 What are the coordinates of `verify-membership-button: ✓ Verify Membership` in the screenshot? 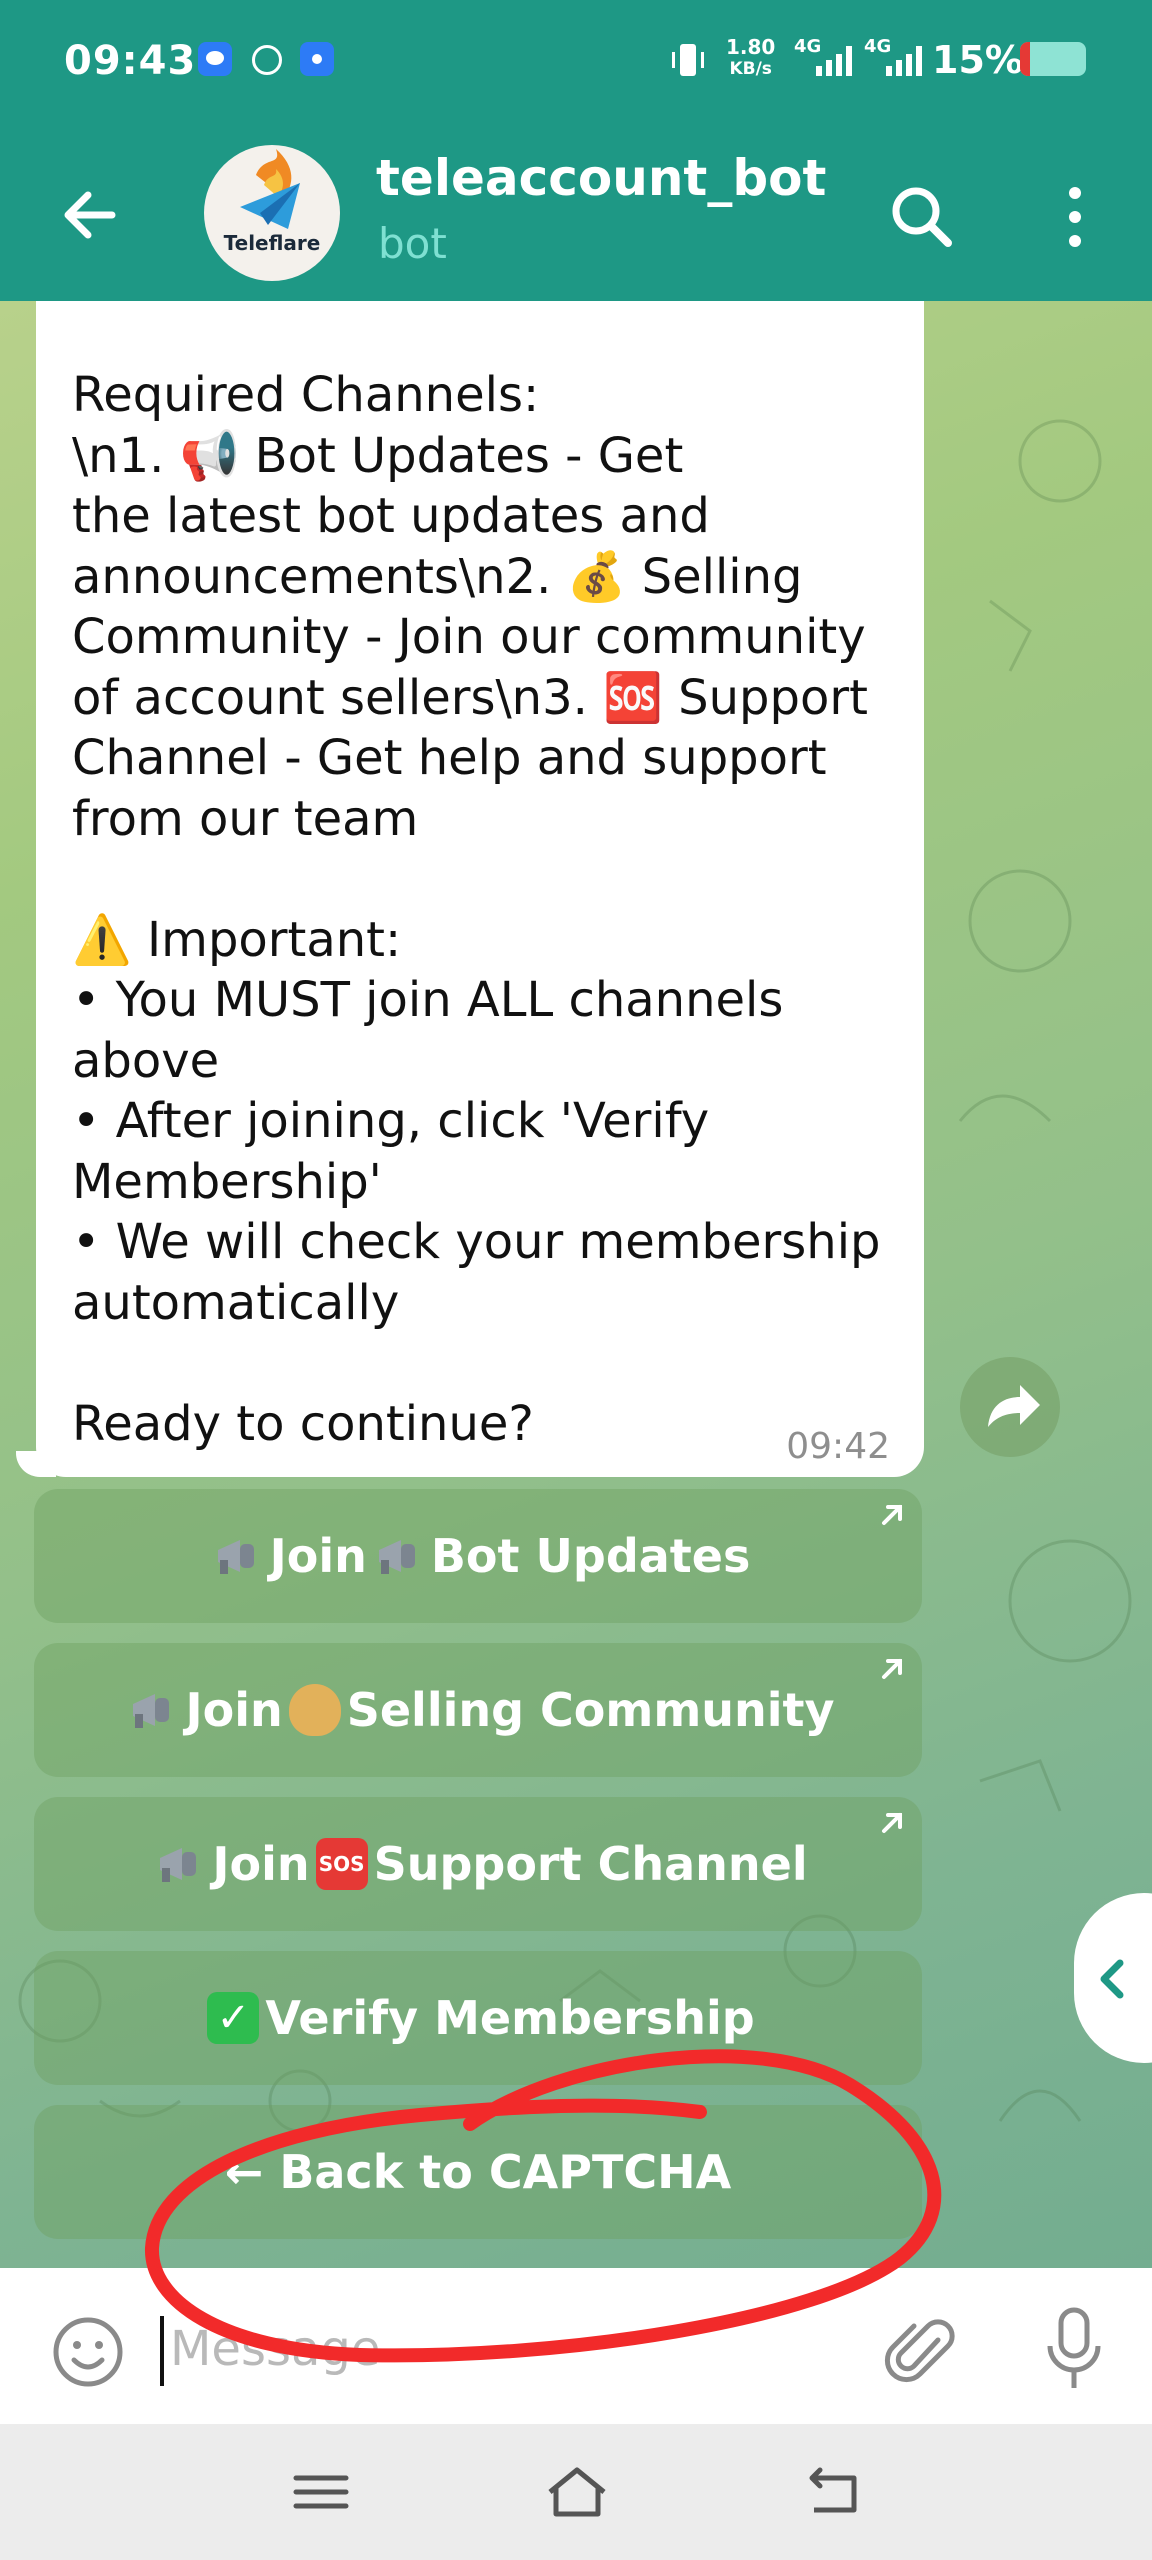 It's located at (478, 2018).